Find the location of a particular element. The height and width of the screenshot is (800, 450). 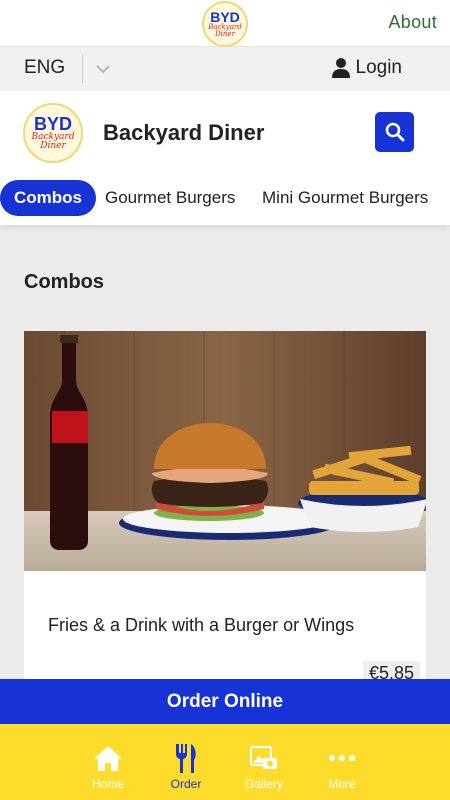

nav-gallery: Gallery is located at coordinates (264, 762).